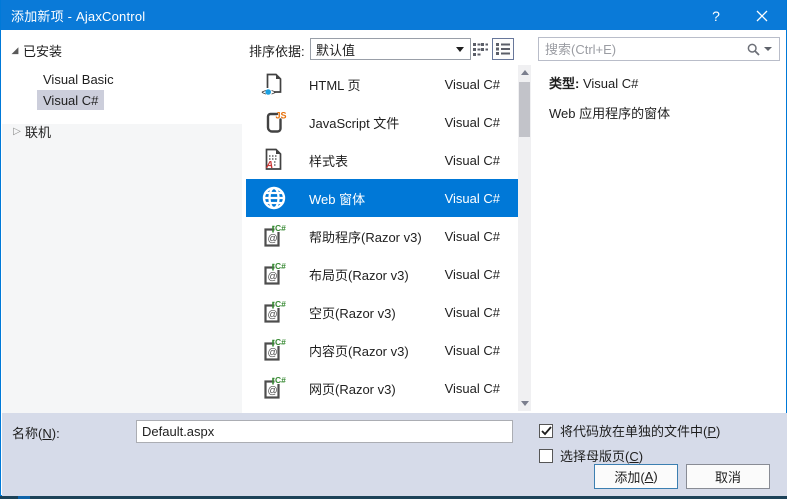 The width and height of the screenshot is (787, 499). What do you see at coordinates (281, 115) in the screenshot?
I see `svg-text: JS` at bounding box center [281, 115].